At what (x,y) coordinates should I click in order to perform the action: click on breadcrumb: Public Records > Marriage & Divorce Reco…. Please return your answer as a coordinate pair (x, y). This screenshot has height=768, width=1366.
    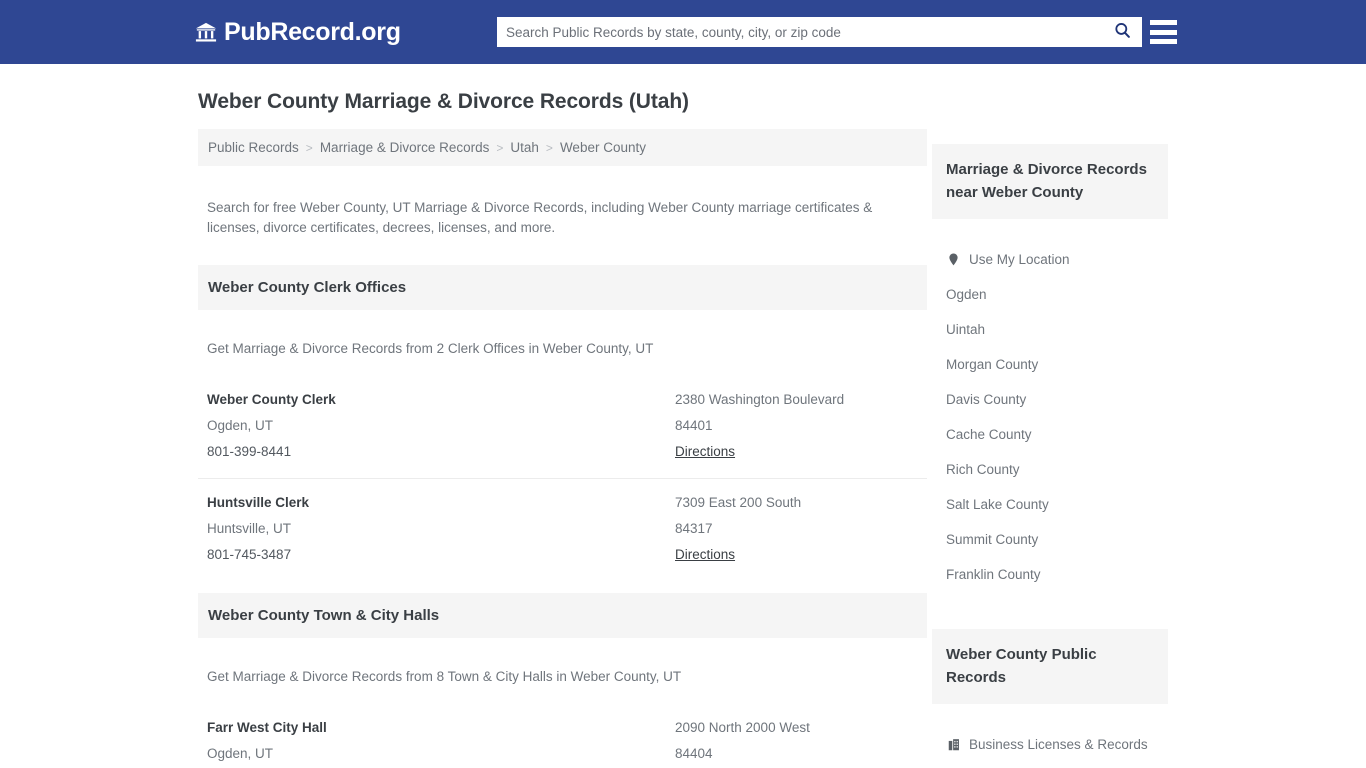
    Looking at the image, I should click on (562, 147).